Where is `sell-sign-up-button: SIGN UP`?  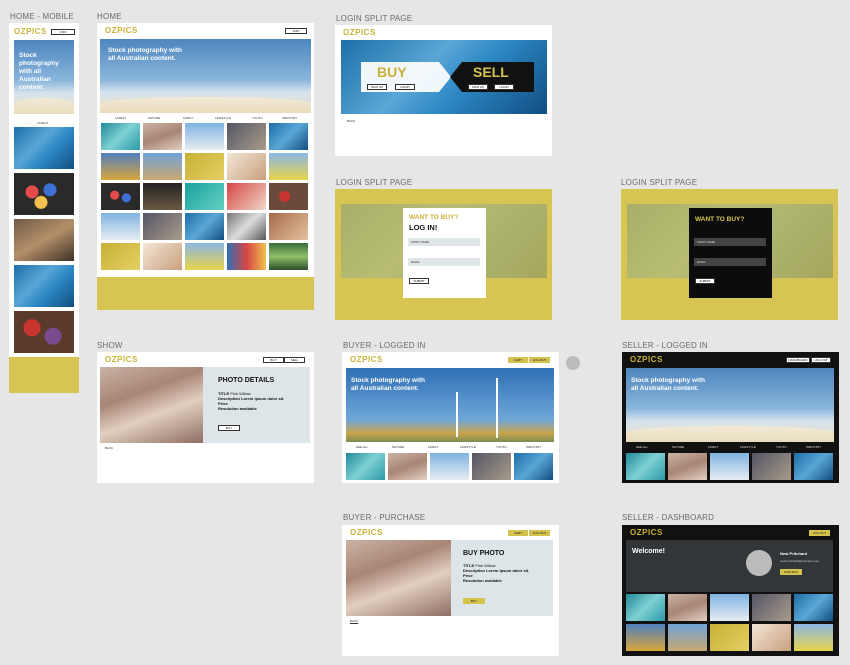
sell-sign-up-button: SIGN UP is located at coordinates (478, 87).